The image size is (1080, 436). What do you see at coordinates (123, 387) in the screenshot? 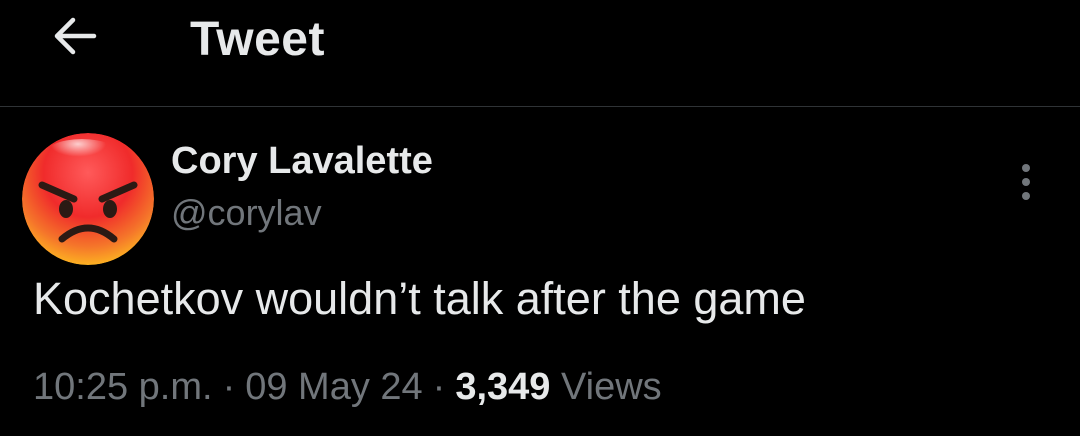
I see `tweet-time: 10:25 p.m.` at bounding box center [123, 387].